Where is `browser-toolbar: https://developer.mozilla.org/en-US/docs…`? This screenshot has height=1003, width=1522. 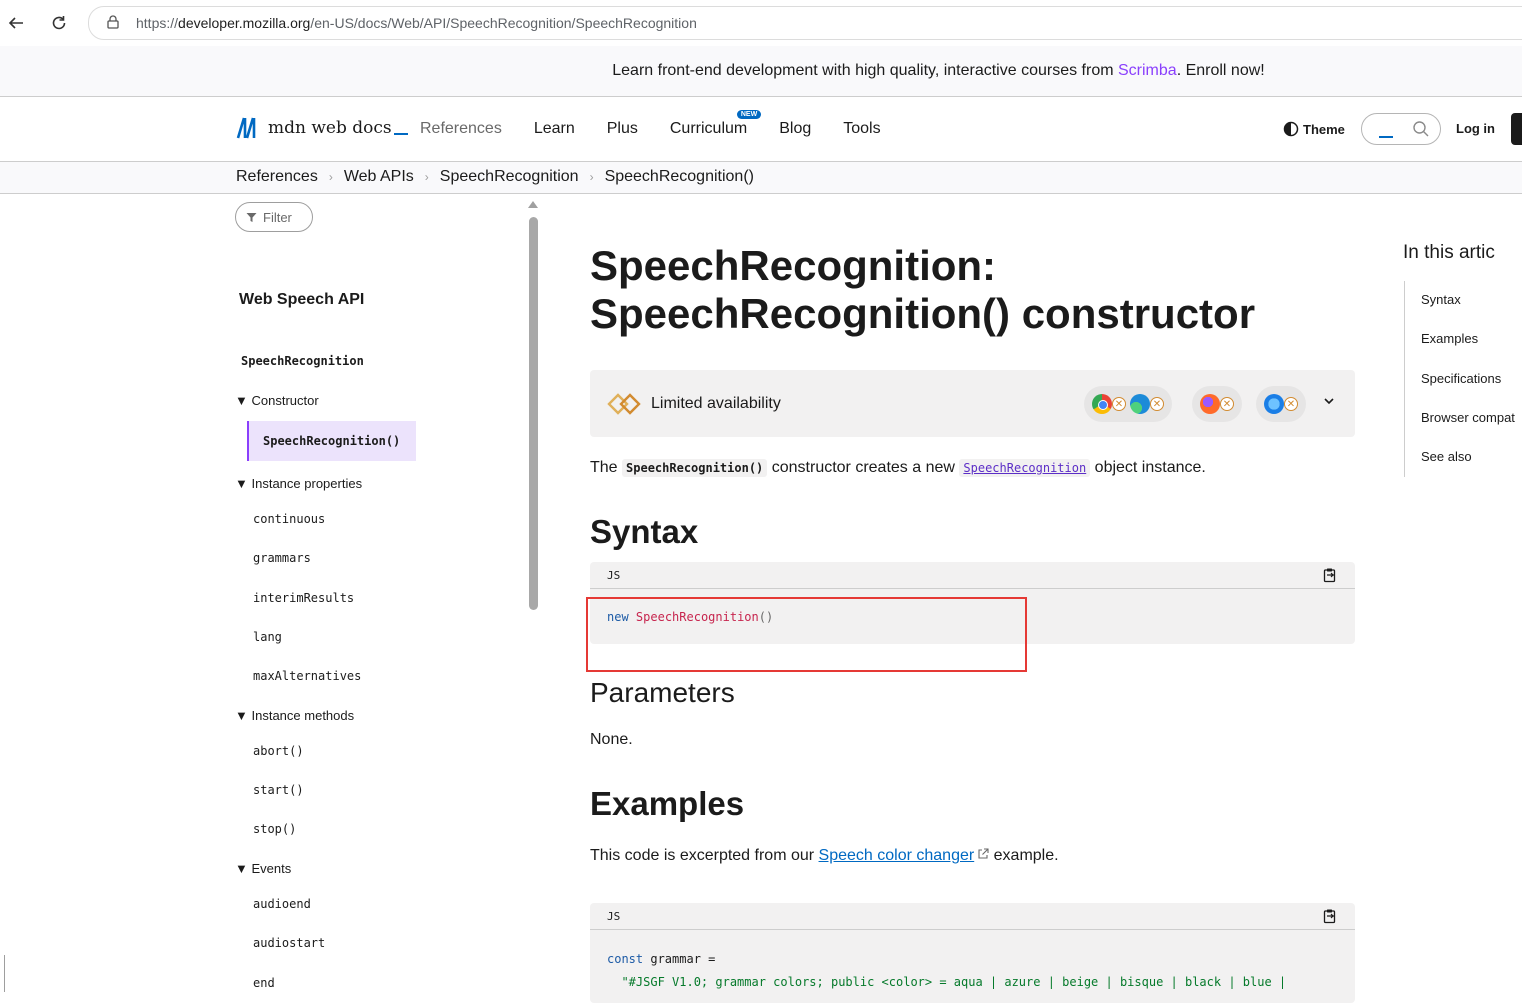
browser-toolbar: https://developer.mozilla.org/en-US/docs… is located at coordinates (761, 23).